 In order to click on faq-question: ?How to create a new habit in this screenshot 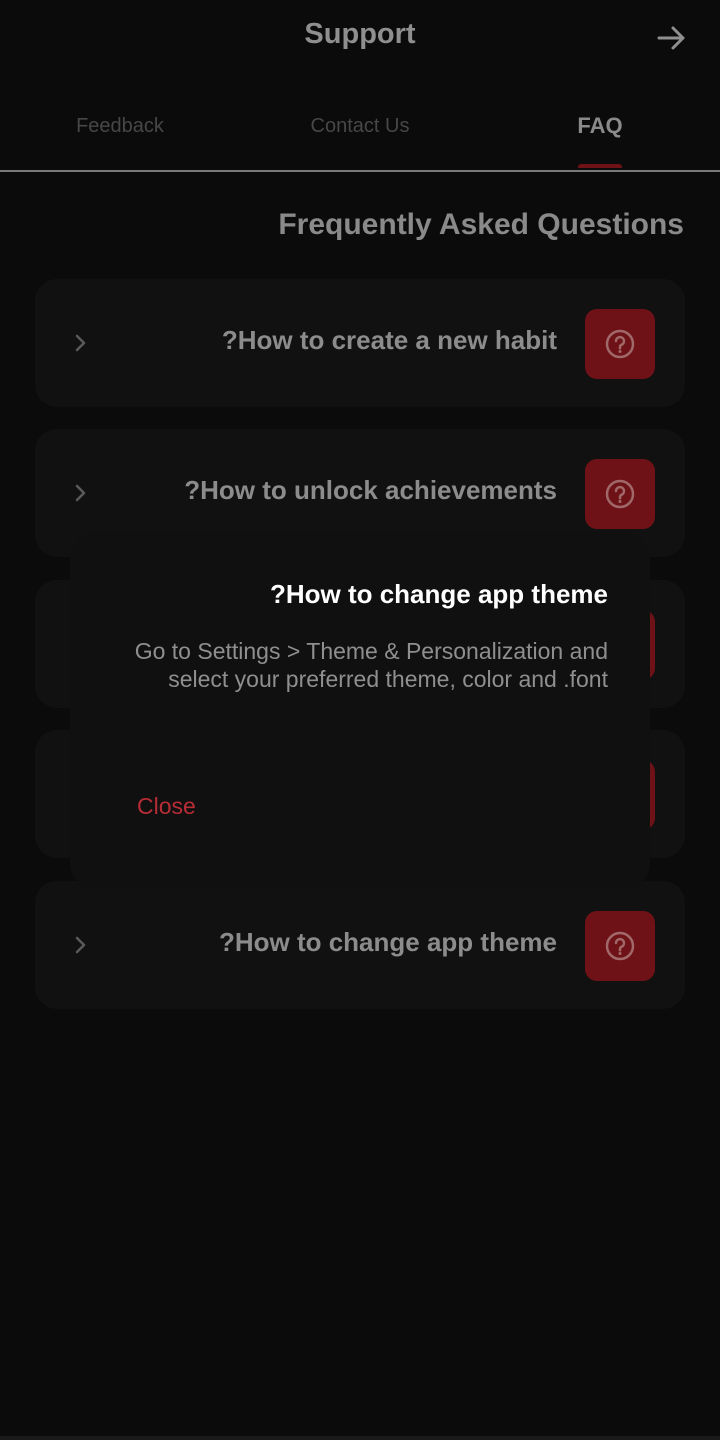, I will do `click(389, 340)`.